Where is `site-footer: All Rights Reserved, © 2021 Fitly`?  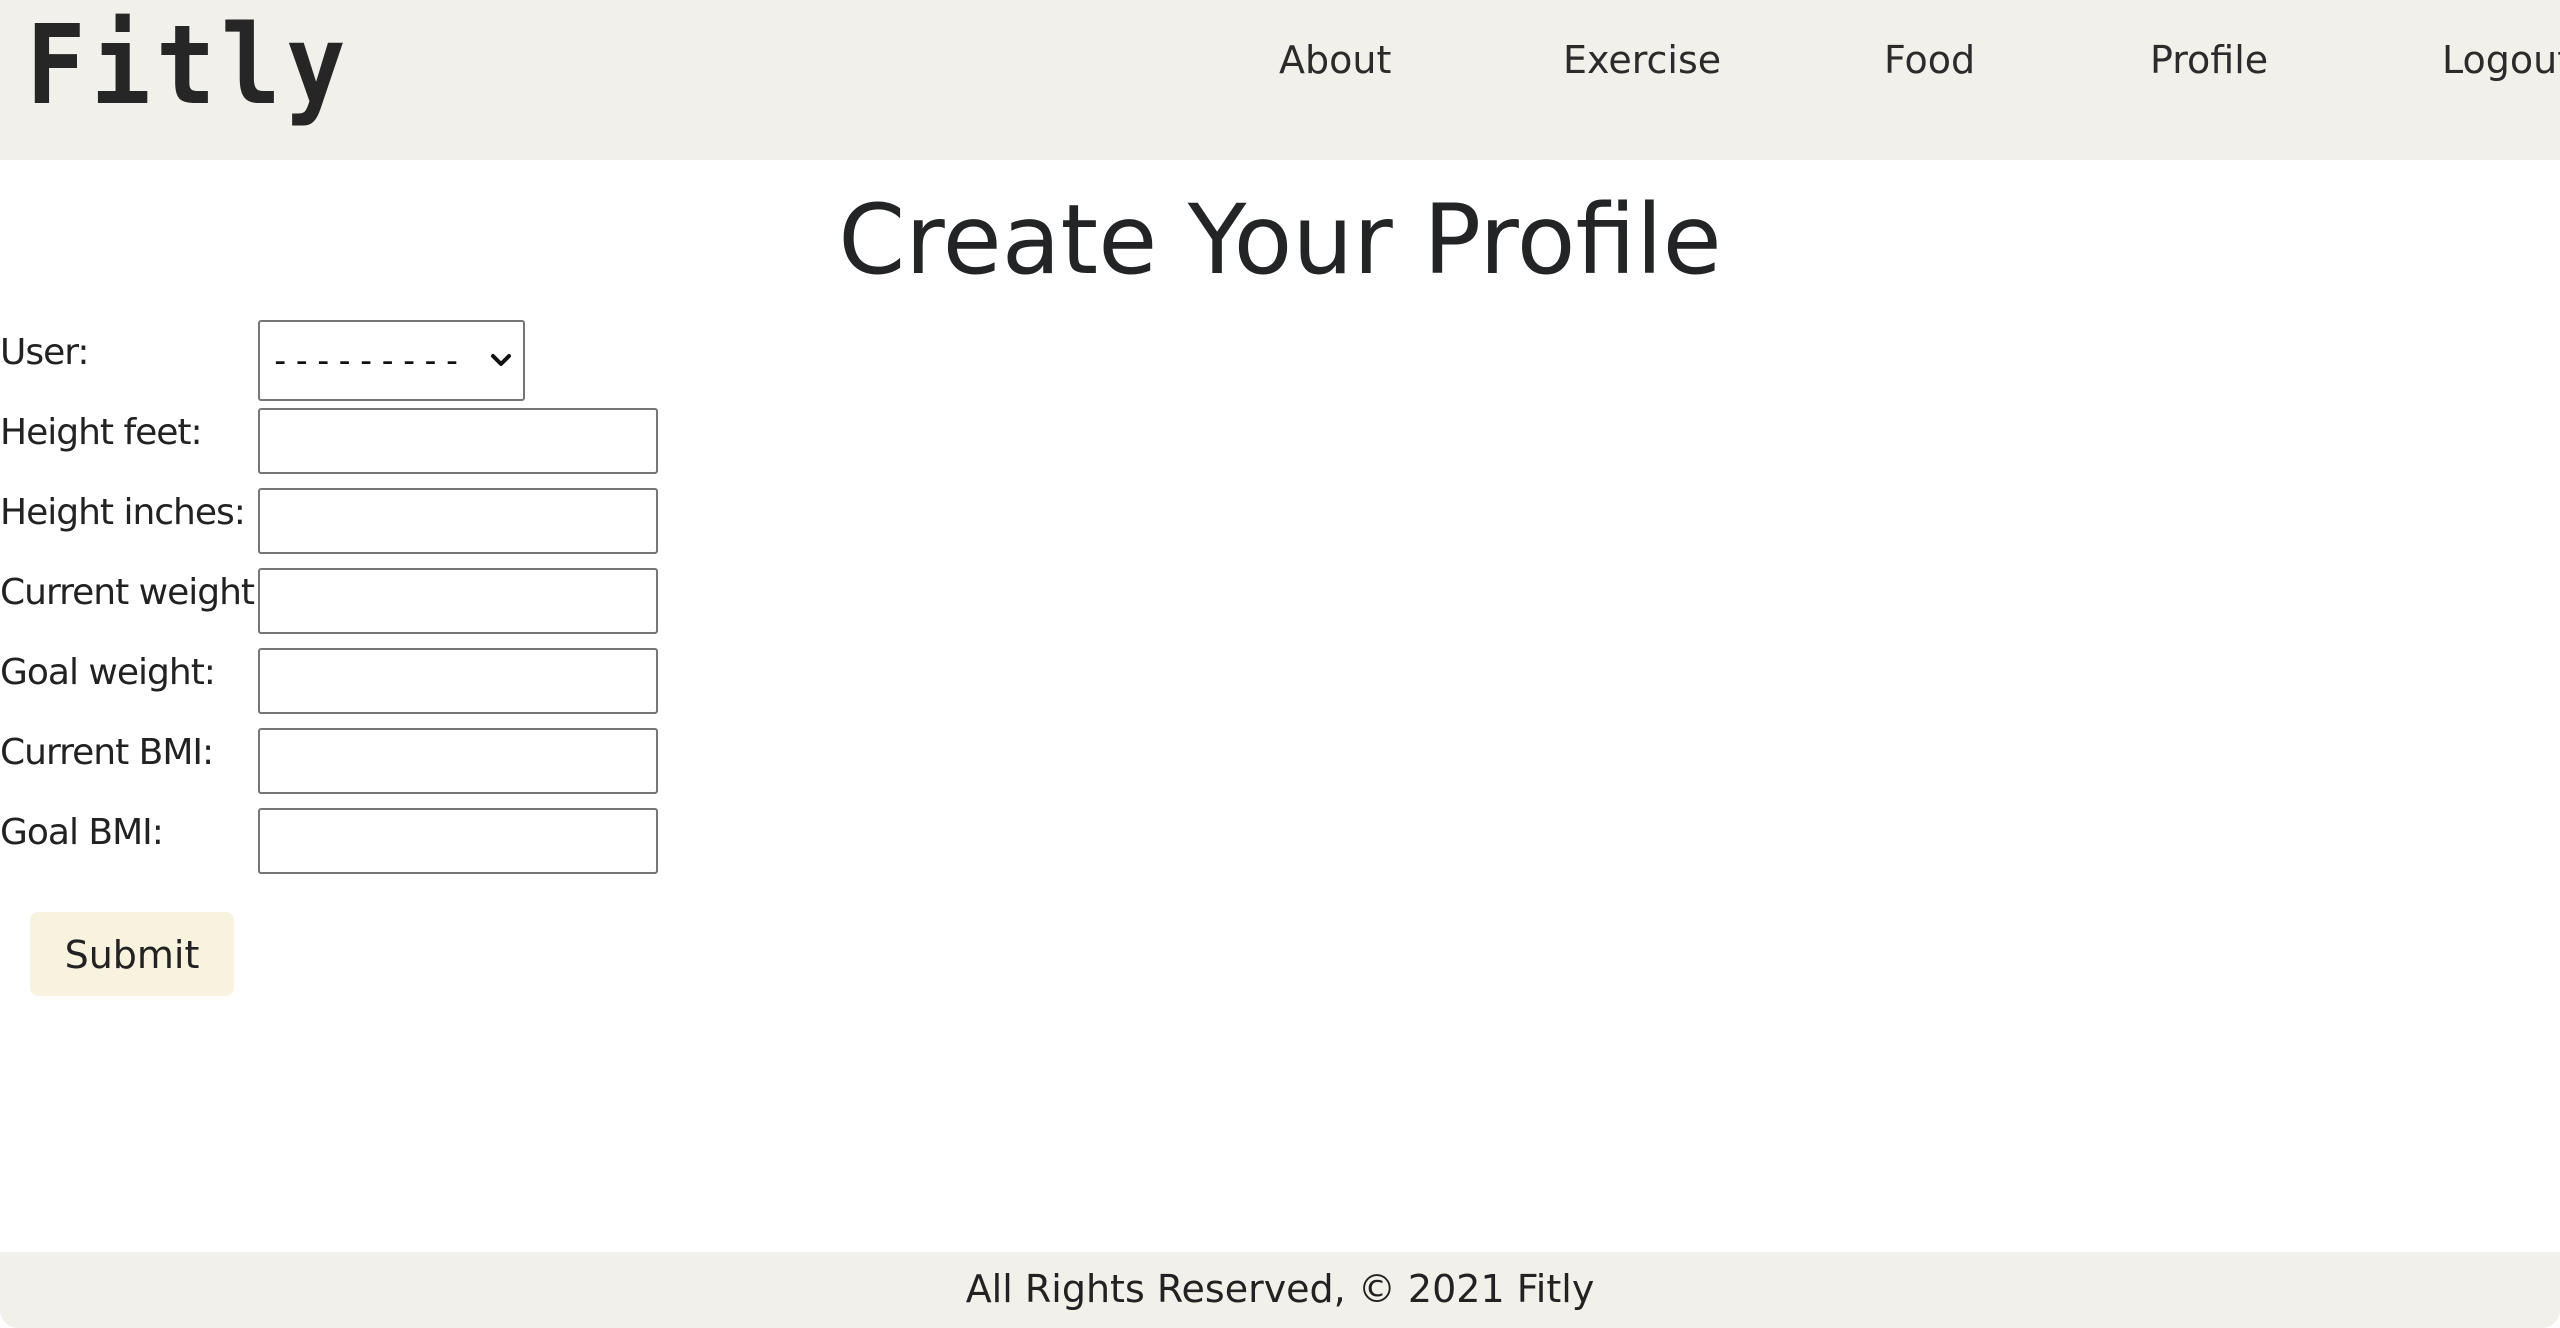 site-footer: All Rights Reserved, © 2021 Fitly is located at coordinates (1280, 1290).